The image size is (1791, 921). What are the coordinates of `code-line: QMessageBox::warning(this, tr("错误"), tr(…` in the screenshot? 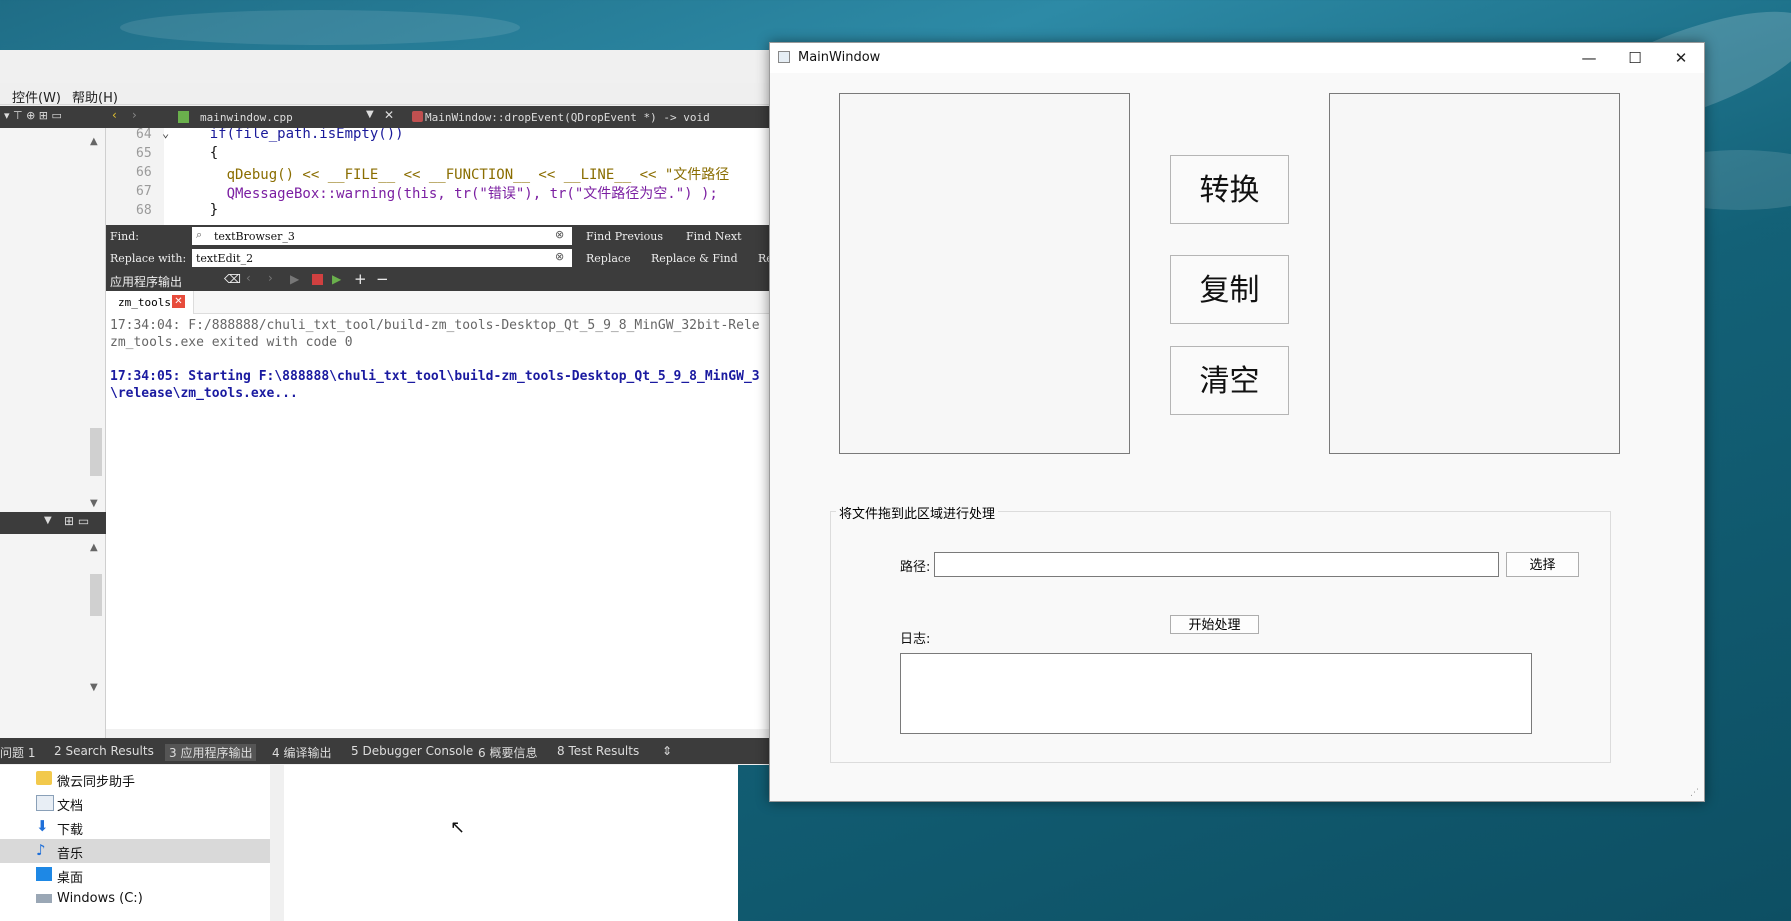 It's located at (447, 194).